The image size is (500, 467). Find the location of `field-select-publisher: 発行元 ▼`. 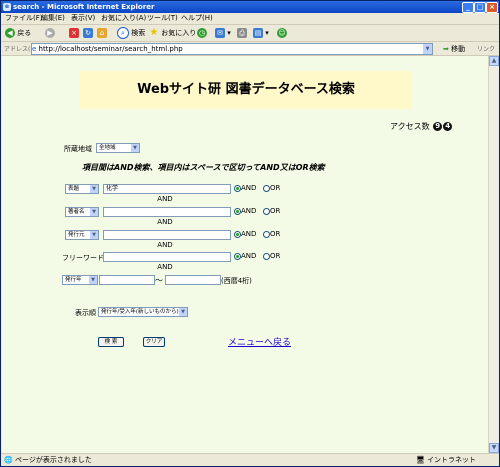

field-select-publisher: 発行元 ▼ is located at coordinates (82, 235).